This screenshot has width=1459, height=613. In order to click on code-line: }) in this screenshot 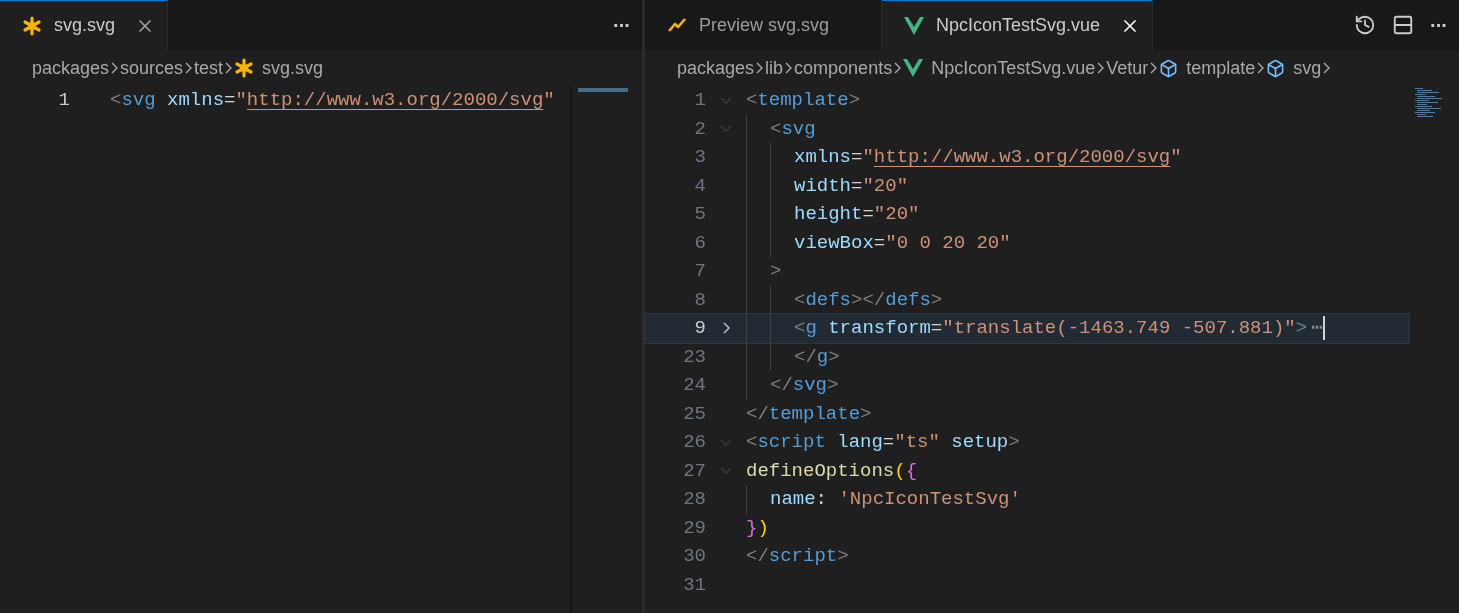, I will do `click(757, 528)`.